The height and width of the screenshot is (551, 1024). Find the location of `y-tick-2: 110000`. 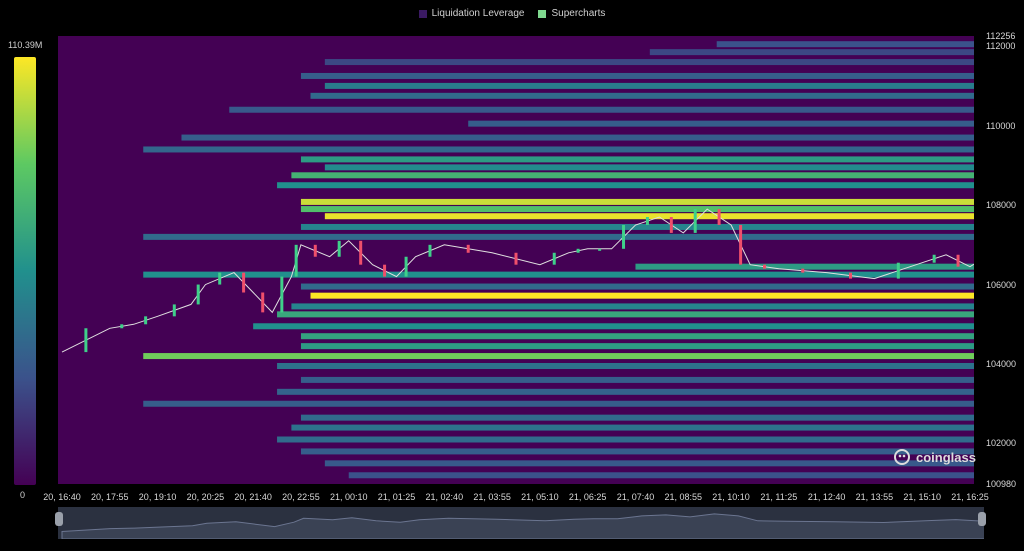

y-tick-2: 110000 is located at coordinates (1001, 125).